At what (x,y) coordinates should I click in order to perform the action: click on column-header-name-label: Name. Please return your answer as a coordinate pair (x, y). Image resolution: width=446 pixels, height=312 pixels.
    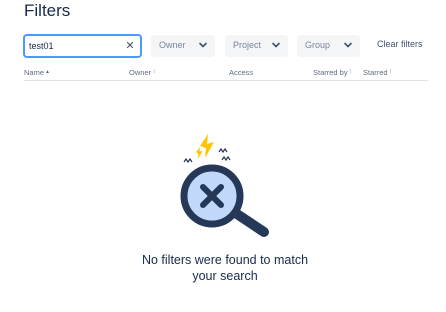
    Looking at the image, I should click on (34, 72).